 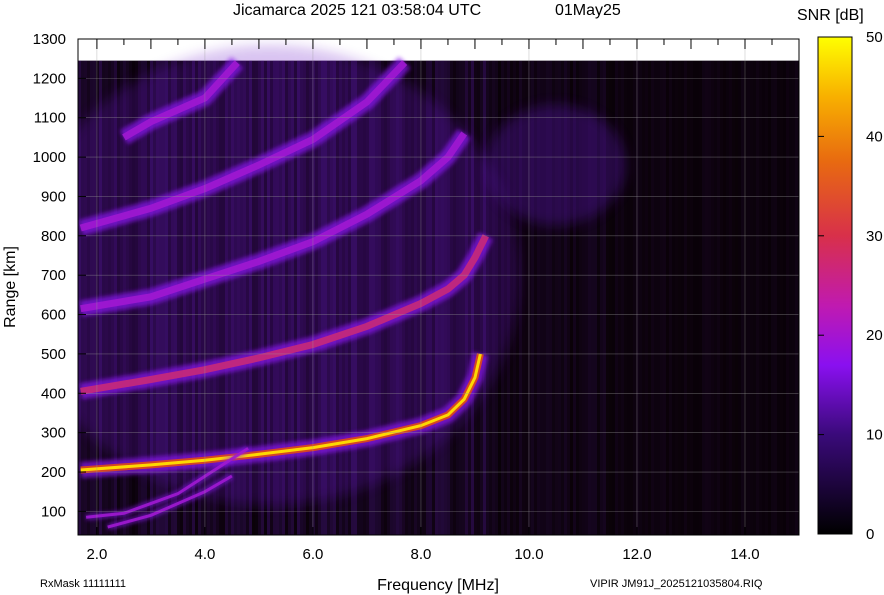 I want to click on x-tick-label: 6.0, so click(x=313, y=554).